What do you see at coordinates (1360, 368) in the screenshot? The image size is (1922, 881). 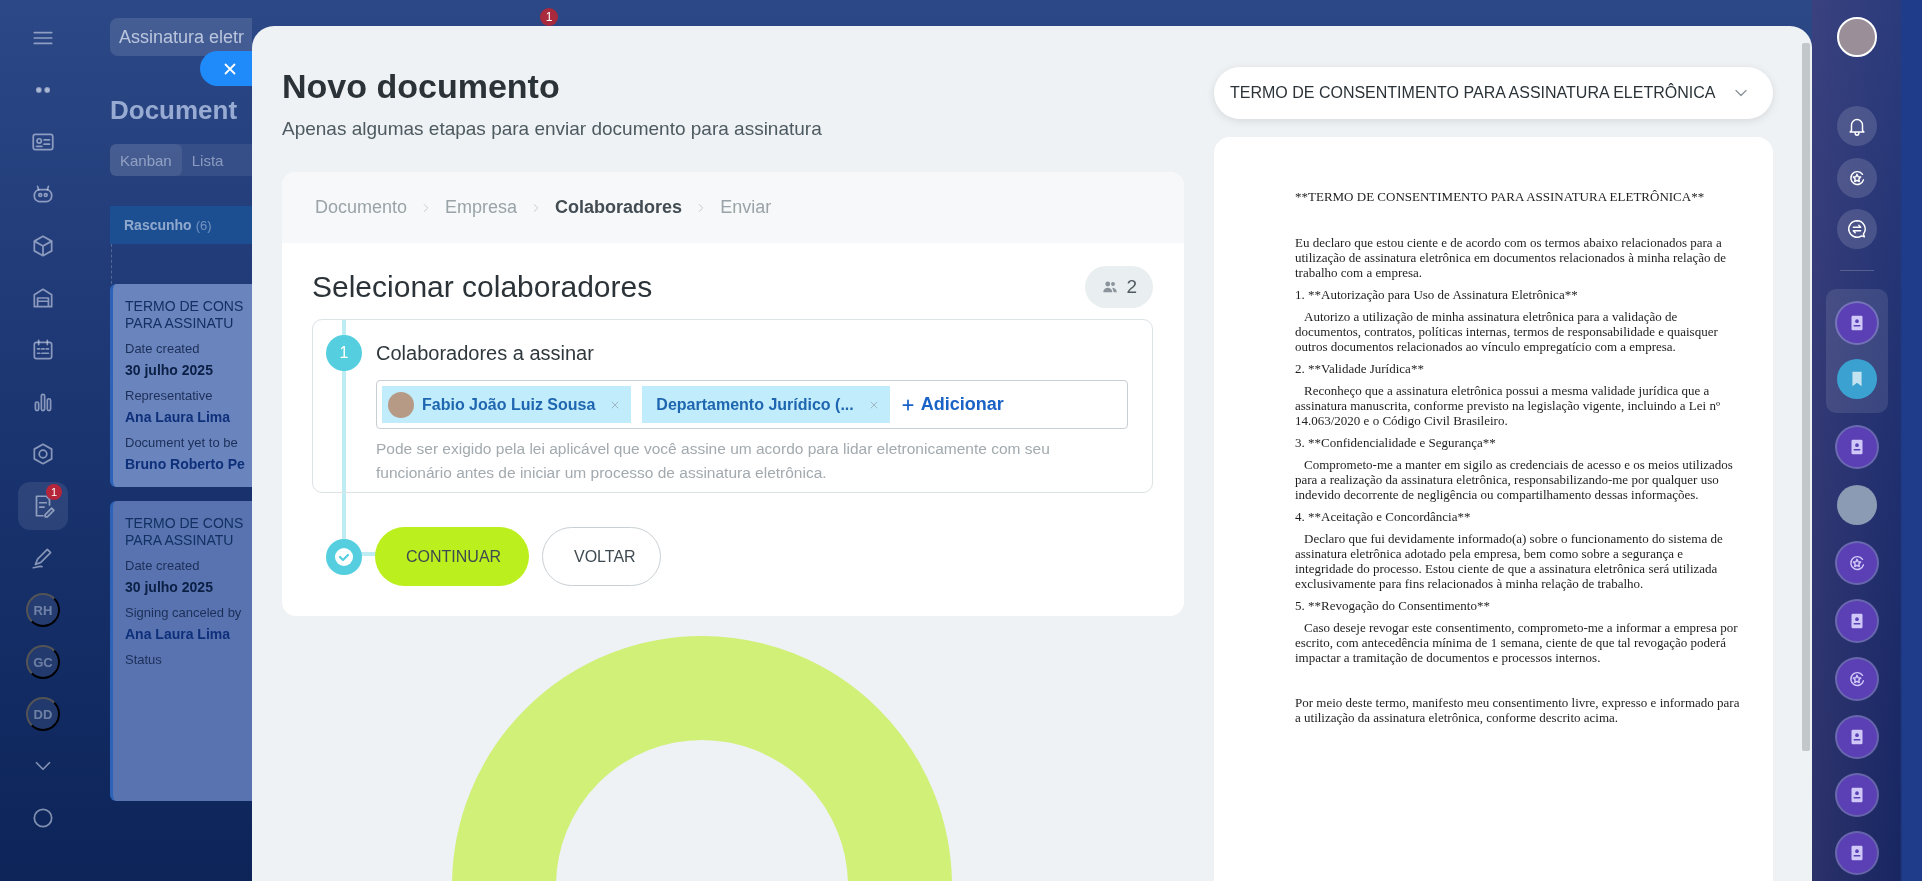 I see `document-heading: 2. **Validade Jurídica**` at bounding box center [1360, 368].